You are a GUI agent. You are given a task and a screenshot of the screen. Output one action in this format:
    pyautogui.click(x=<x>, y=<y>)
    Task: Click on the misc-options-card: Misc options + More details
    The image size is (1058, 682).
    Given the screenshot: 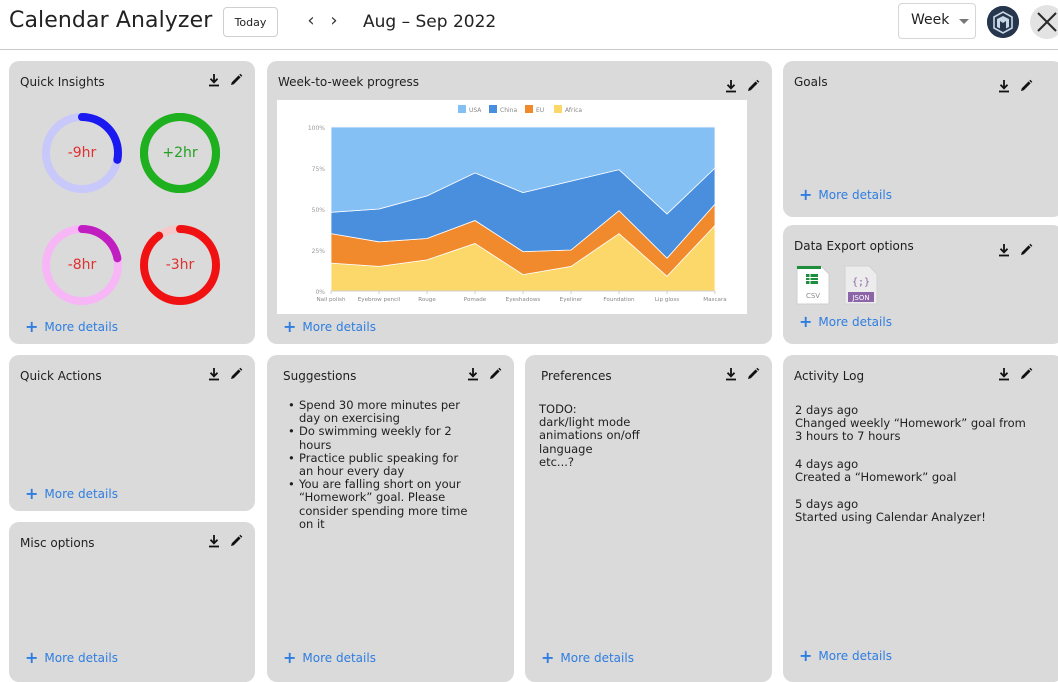 What is the action you would take?
    pyautogui.click(x=132, y=602)
    